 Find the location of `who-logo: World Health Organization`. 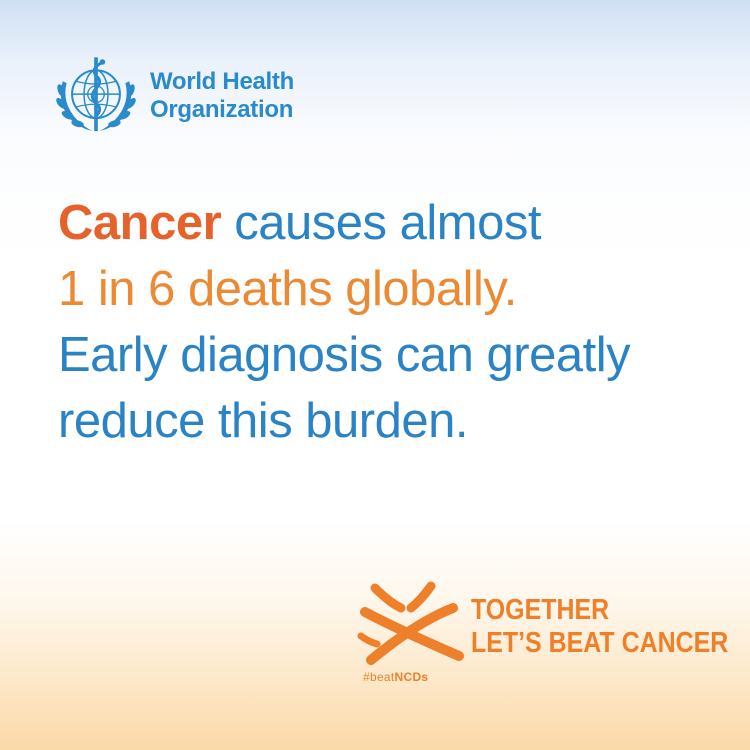

who-logo: World Health Organization is located at coordinates (172, 96).